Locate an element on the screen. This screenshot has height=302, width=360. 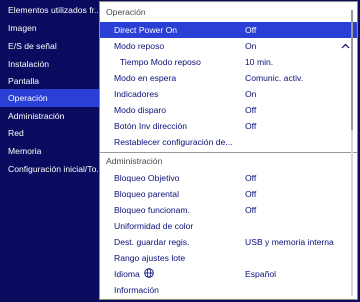
section-title-operation: Operación is located at coordinates (126, 12).